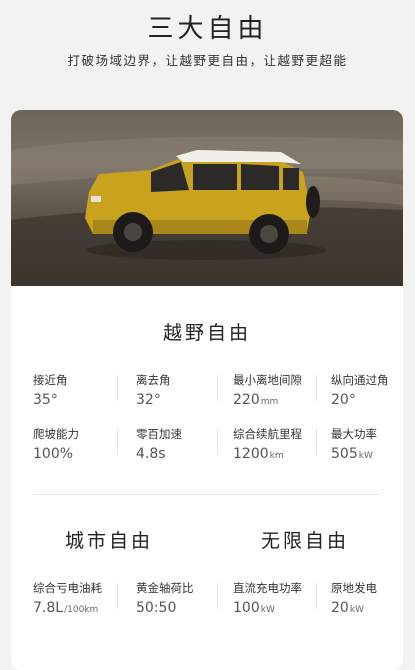  Describe the element at coordinates (159, 434) in the screenshot. I see `spec-label: 零百加速` at that location.